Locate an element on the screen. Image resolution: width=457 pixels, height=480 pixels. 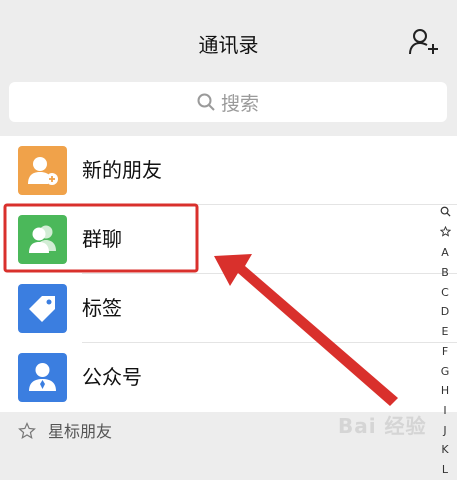
search-input: 搜索 is located at coordinates (228, 102).